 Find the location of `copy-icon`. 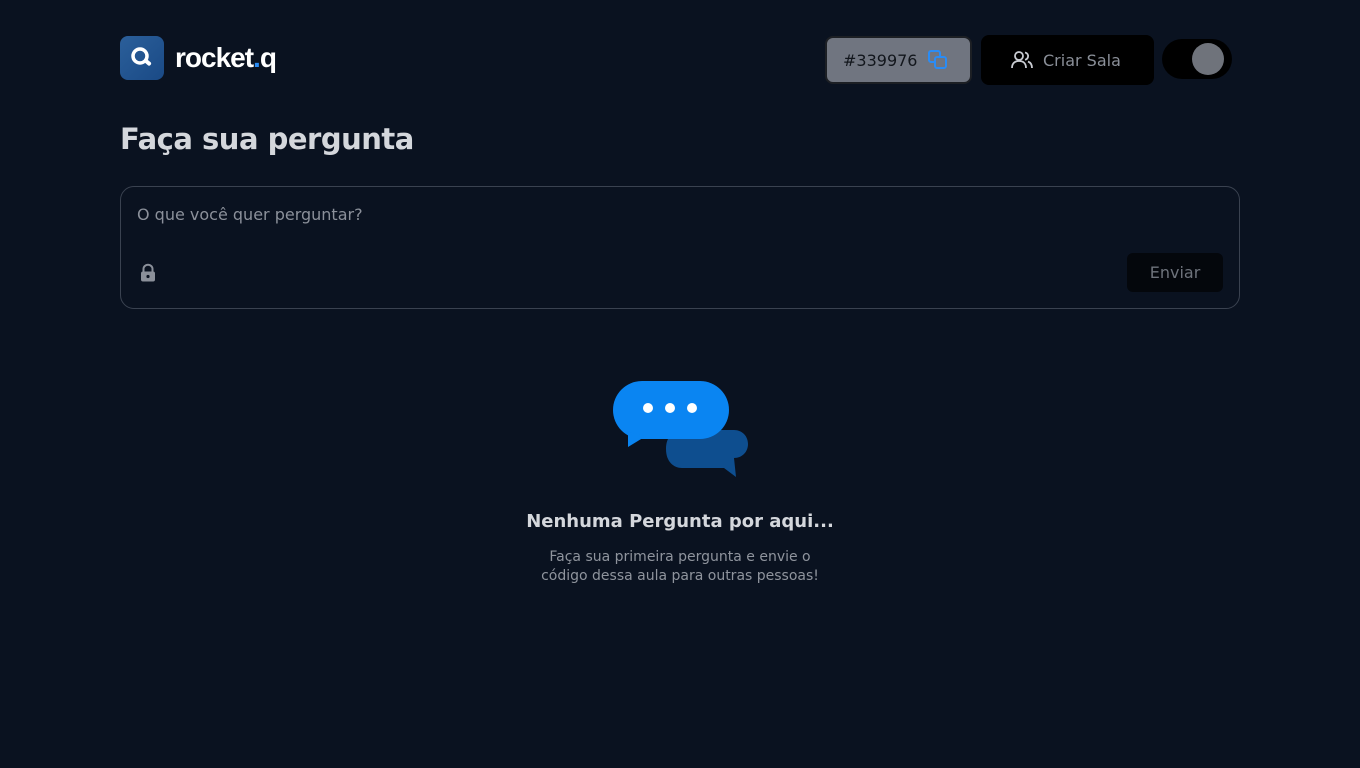

copy-icon is located at coordinates (938, 60).